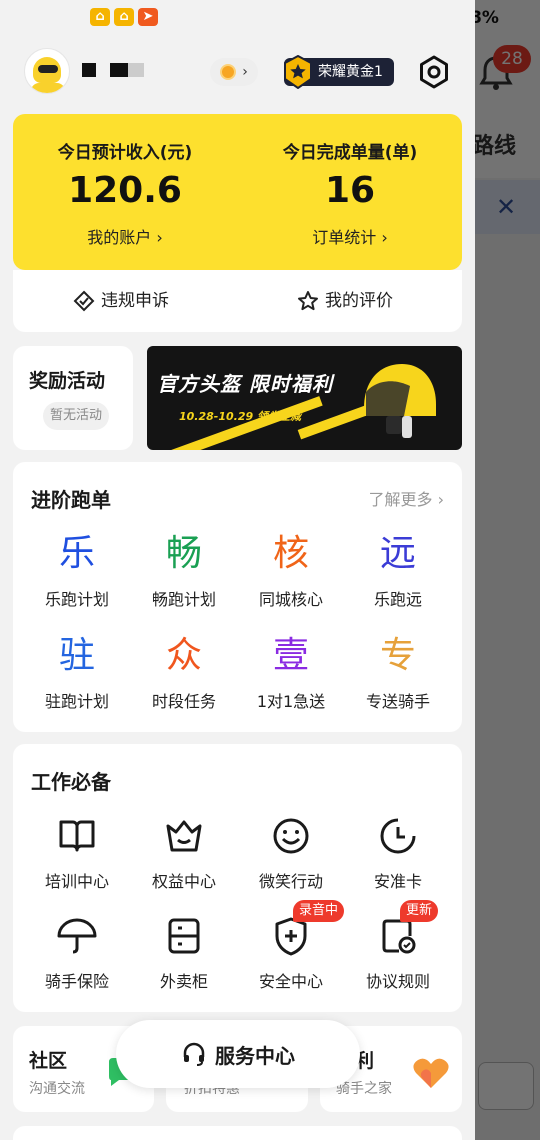 The image size is (540, 1140). Describe the element at coordinates (183, 981) in the screenshot. I see `work-item-label: 外卖柜` at that location.